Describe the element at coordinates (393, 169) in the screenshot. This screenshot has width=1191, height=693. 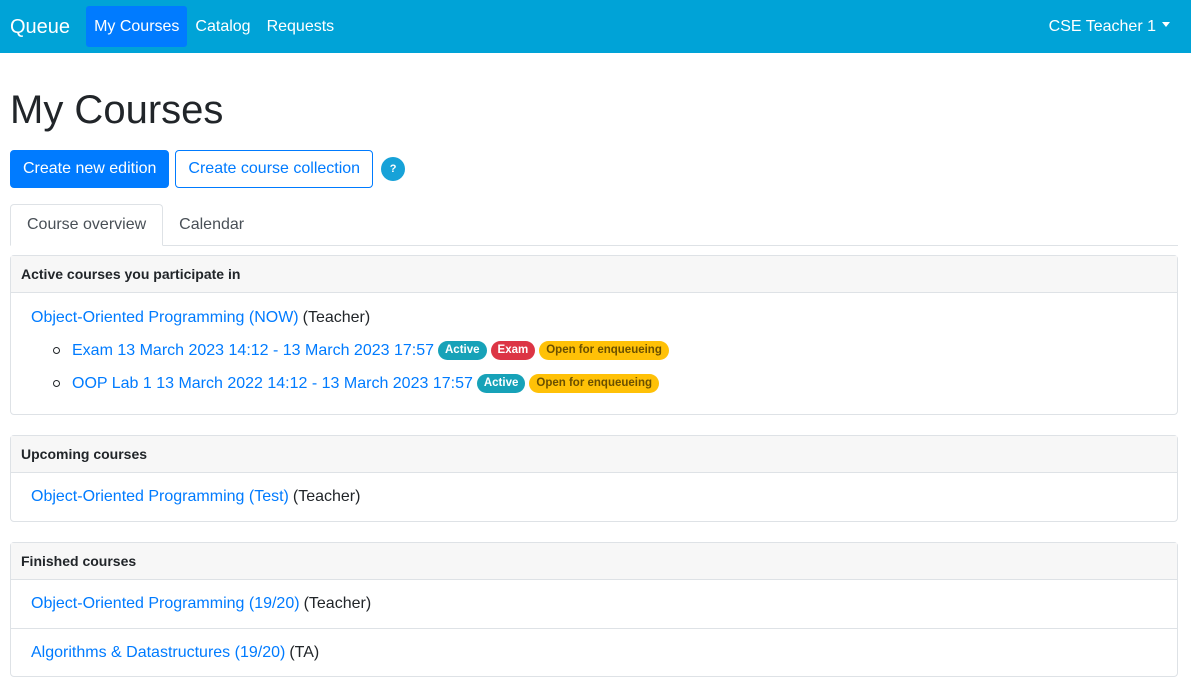
I see `help-icon: ?` at that location.